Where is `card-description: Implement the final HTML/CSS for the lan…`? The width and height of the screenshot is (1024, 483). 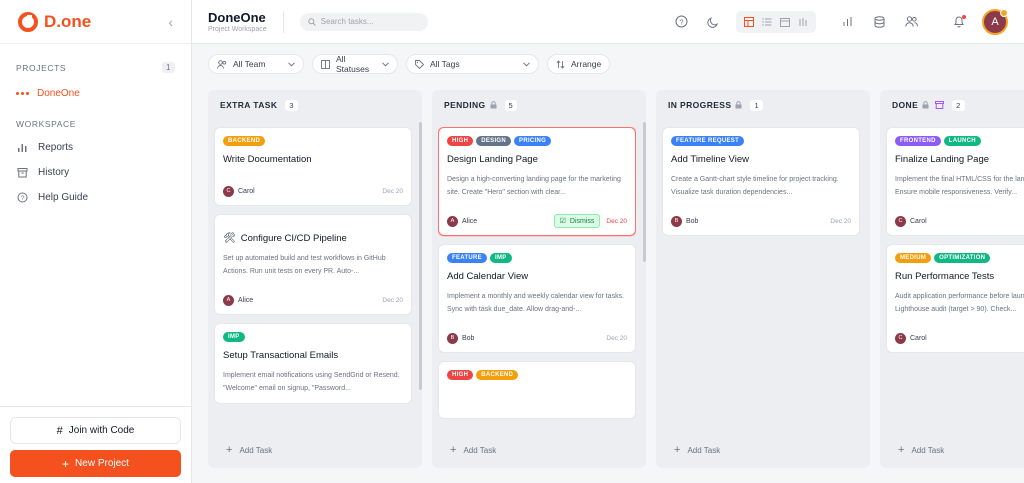 card-description: Implement the final HTML/CSS for the lan… is located at coordinates (959, 186).